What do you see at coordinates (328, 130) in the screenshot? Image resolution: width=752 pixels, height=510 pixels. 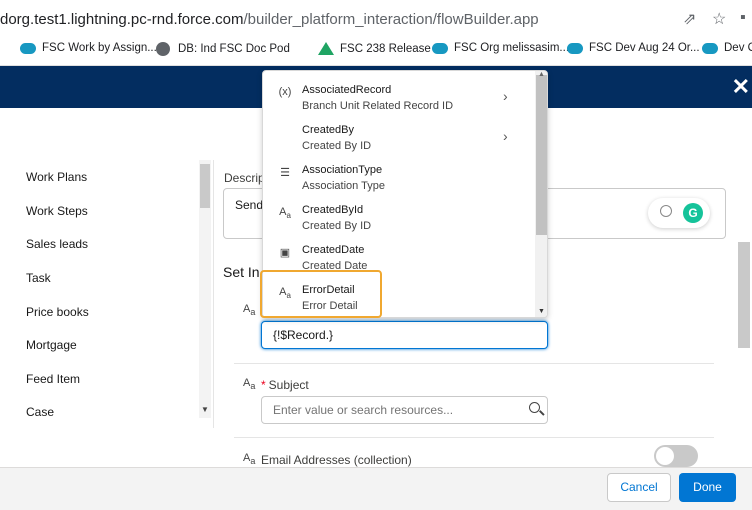 I see `option-name: CreatedBy` at bounding box center [328, 130].